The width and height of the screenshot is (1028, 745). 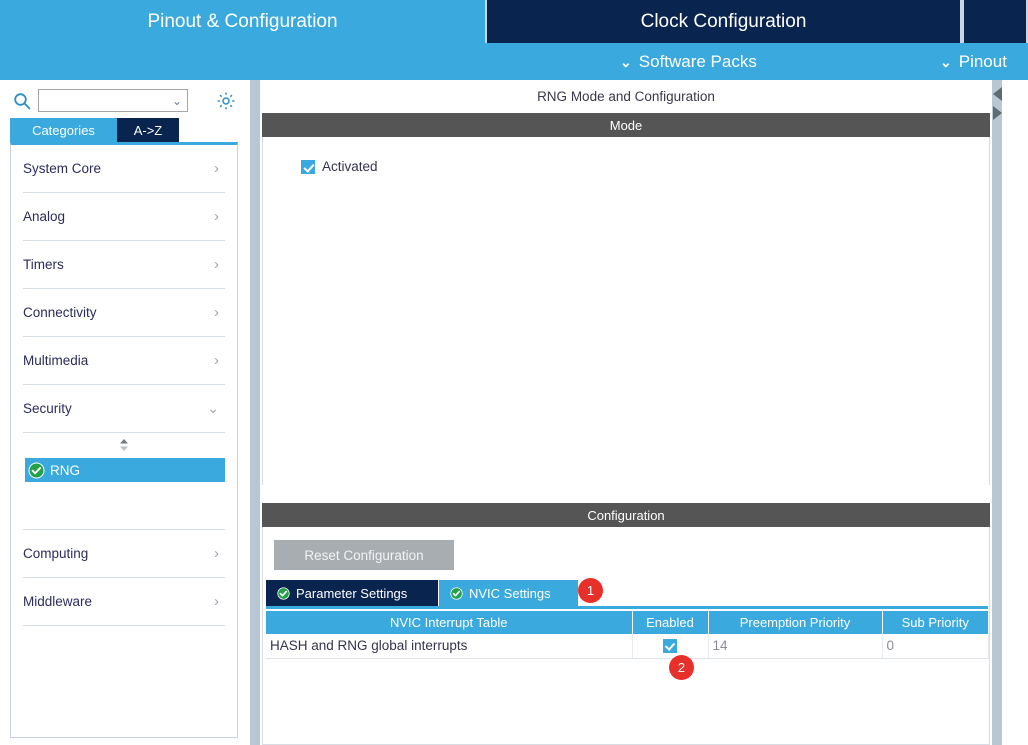 What do you see at coordinates (62, 168) in the screenshot?
I see `sidebar-item-label: System Core` at bounding box center [62, 168].